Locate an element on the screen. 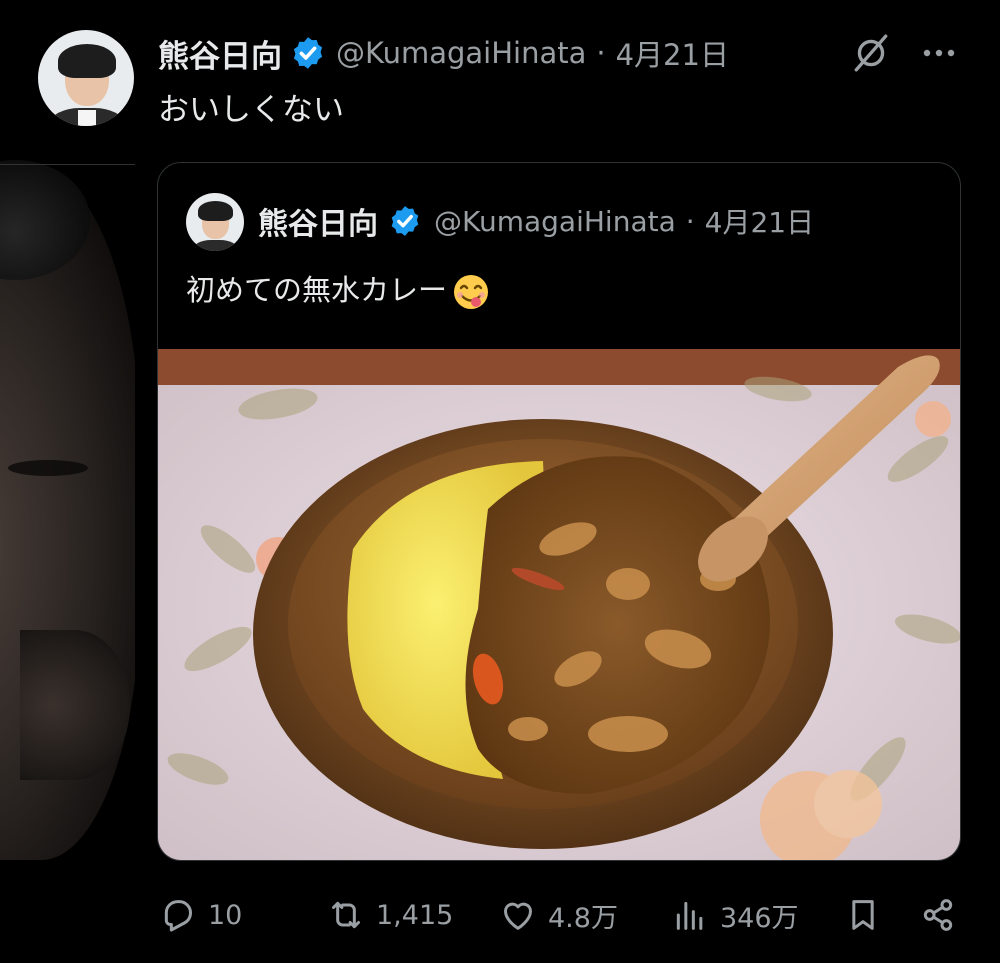  retweet-count: 1,415 is located at coordinates (415, 915).